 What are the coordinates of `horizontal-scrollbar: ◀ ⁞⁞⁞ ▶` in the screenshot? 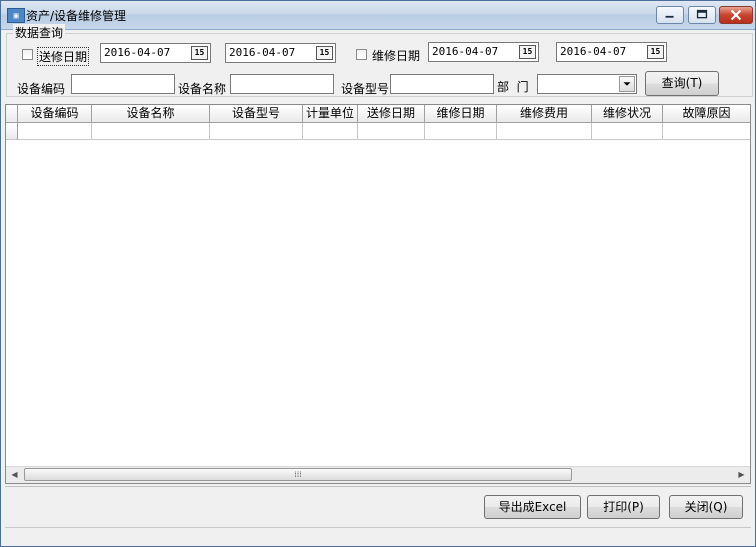 It's located at (378, 474).